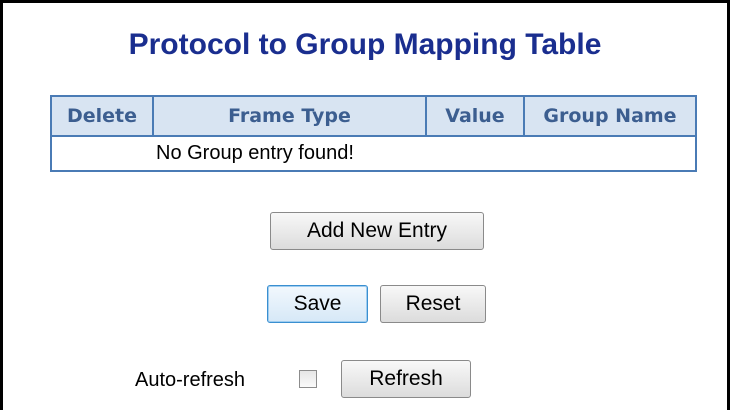 The width and height of the screenshot is (730, 410). I want to click on table-header-row: Delete Frame Type Value Group Name, so click(373, 117).